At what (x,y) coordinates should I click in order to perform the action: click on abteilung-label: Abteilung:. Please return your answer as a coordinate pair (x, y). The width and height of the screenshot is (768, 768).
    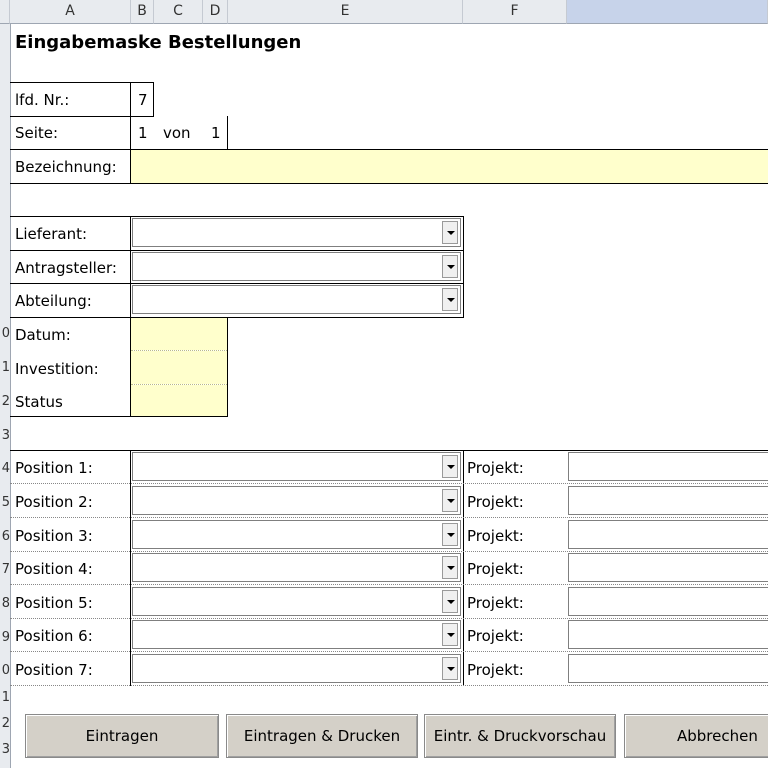
    Looking at the image, I should click on (53, 301).